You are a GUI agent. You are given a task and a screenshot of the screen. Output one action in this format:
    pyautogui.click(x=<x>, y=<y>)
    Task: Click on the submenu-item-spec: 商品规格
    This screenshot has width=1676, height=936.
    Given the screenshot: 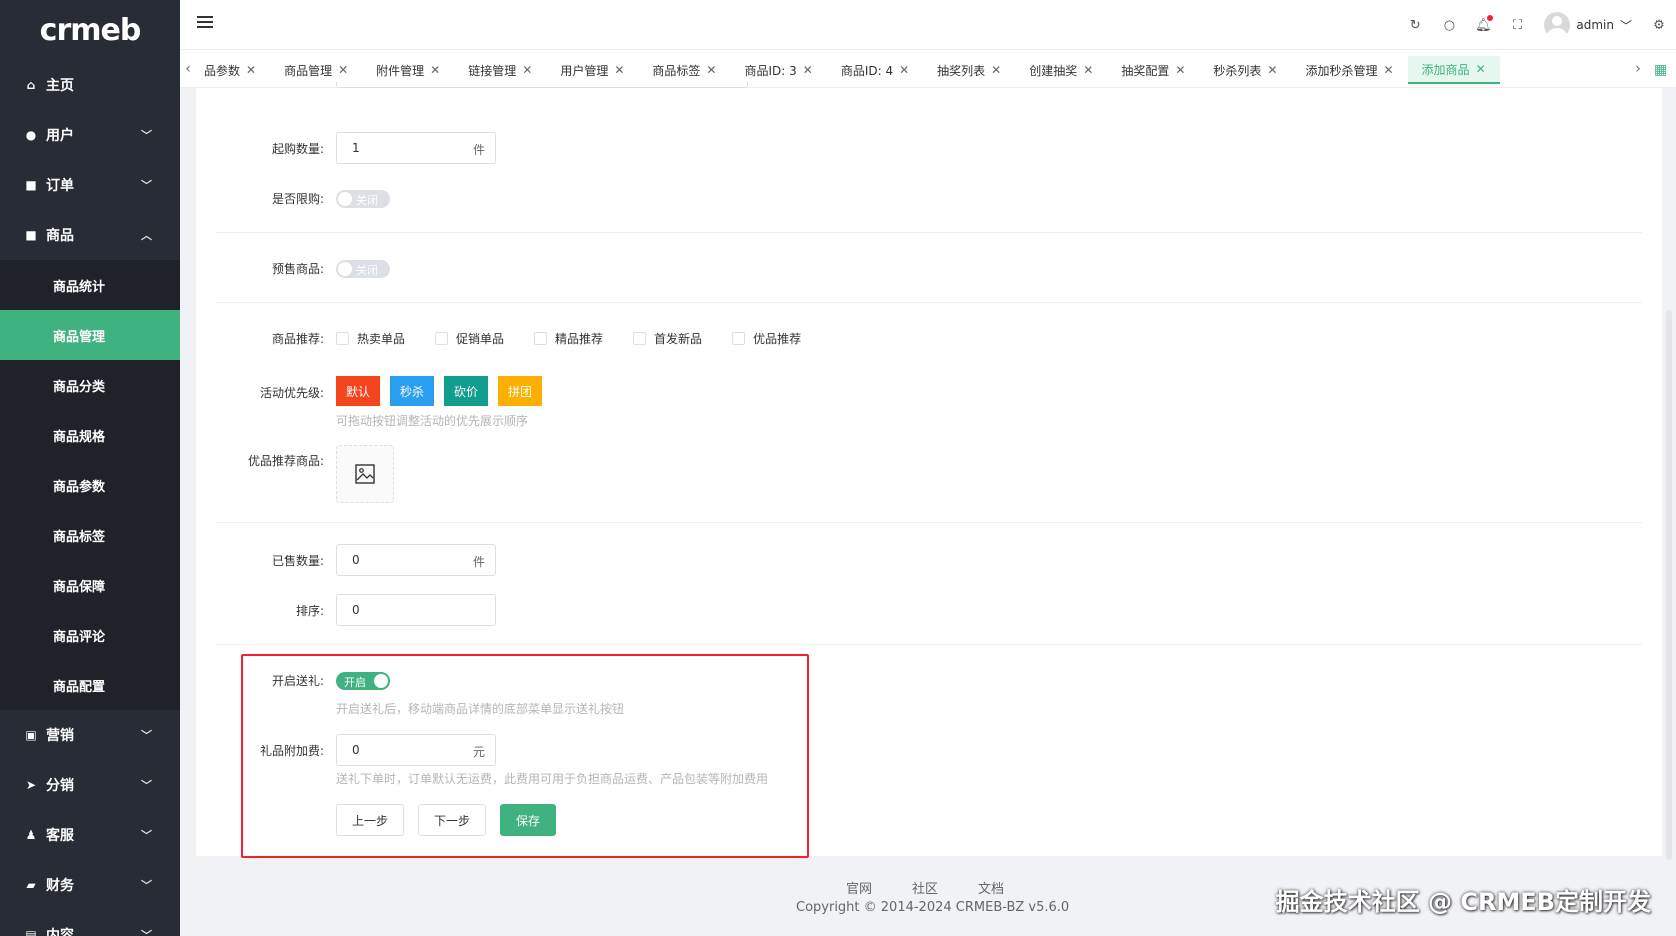 What is the action you would take?
    pyautogui.click(x=90, y=435)
    